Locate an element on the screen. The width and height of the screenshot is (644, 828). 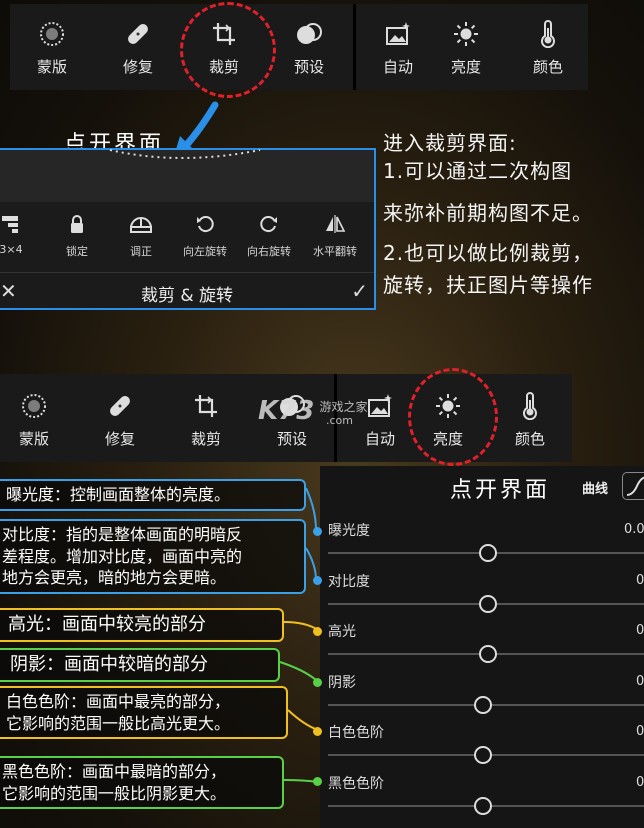
crop-preview-area is located at coordinates (187, 175).